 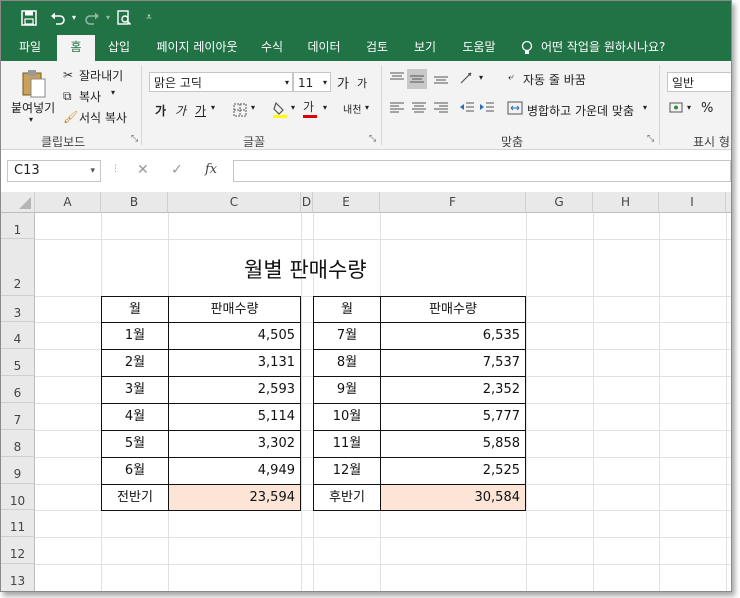 What do you see at coordinates (650, 139) in the screenshot?
I see `alignment-launcher-icon: ⤡` at bounding box center [650, 139].